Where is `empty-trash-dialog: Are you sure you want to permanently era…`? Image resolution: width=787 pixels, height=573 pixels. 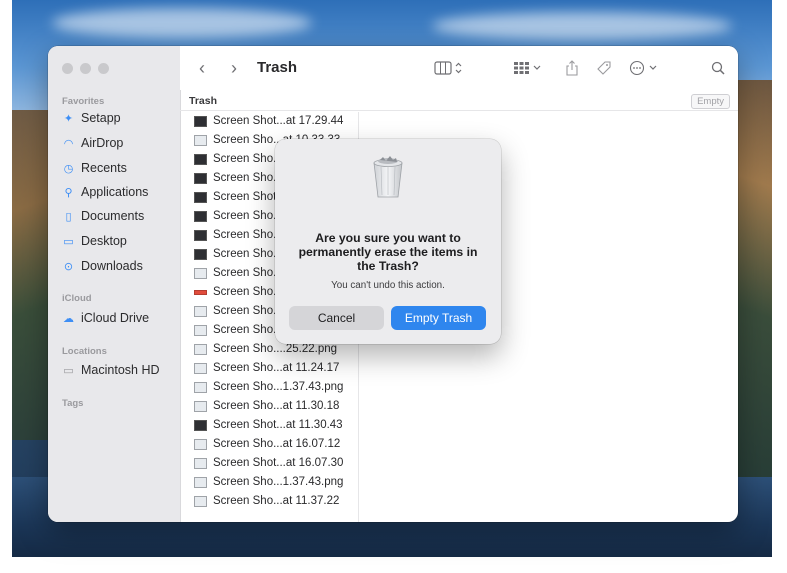 empty-trash-dialog: Are you sure you want to permanently era… is located at coordinates (388, 241).